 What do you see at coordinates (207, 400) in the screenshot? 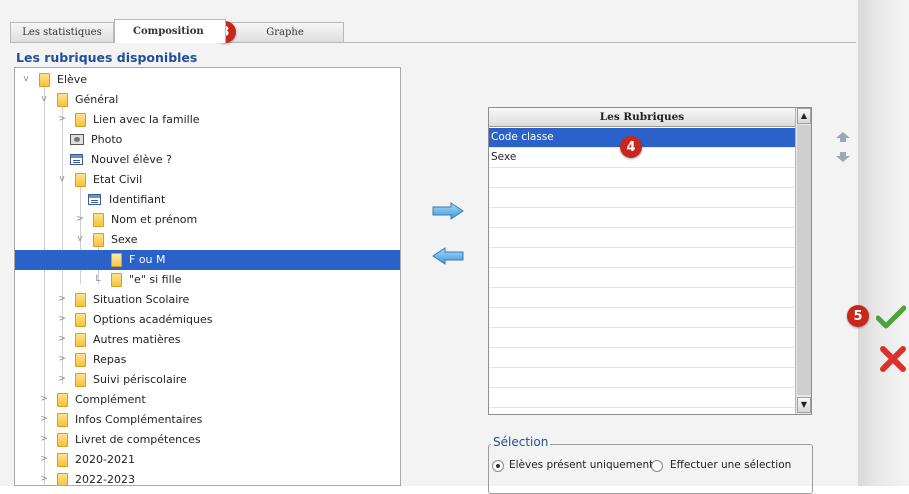
I see `tree-item-complement: > Complément` at bounding box center [207, 400].